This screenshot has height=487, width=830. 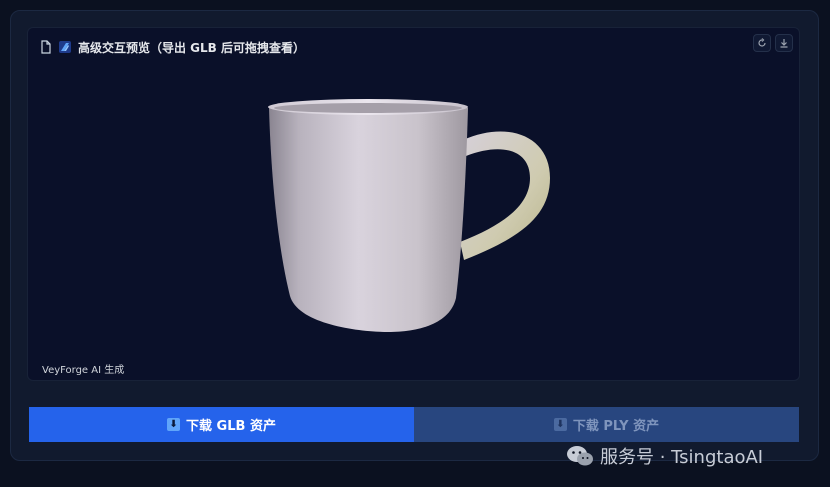 What do you see at coordinates (65, 47) in the screenshot?
I see `crystal-icon` at bounding box center [65, 47].